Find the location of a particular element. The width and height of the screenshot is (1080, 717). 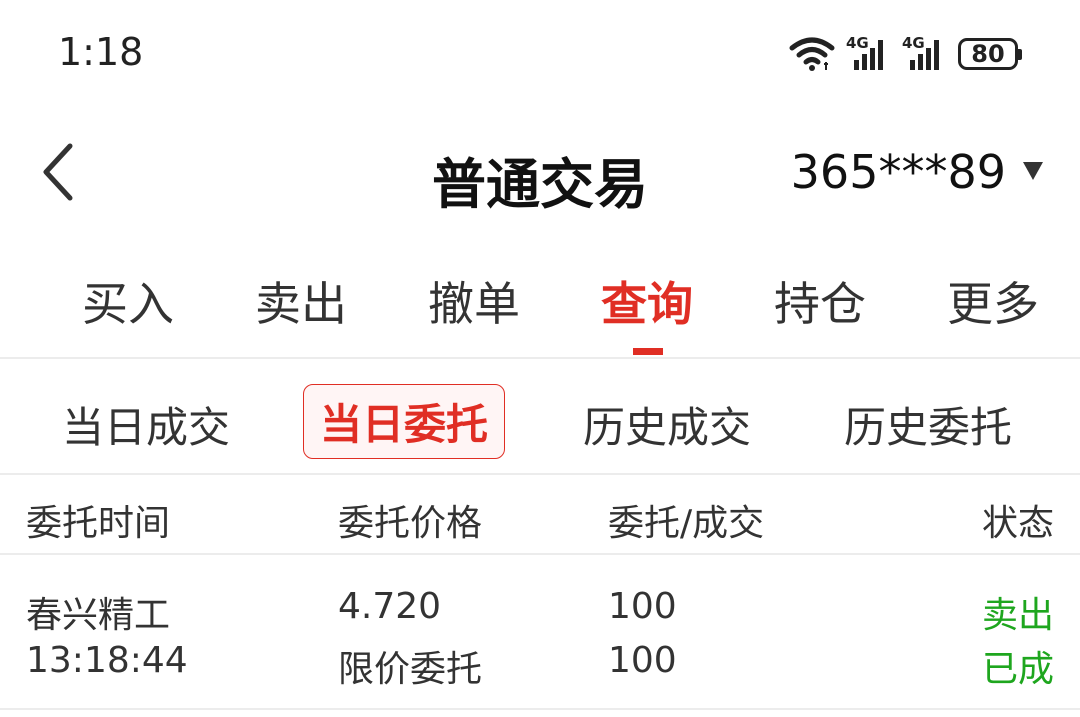

order-side: 卖出 is located at coordinates (1017, 615).